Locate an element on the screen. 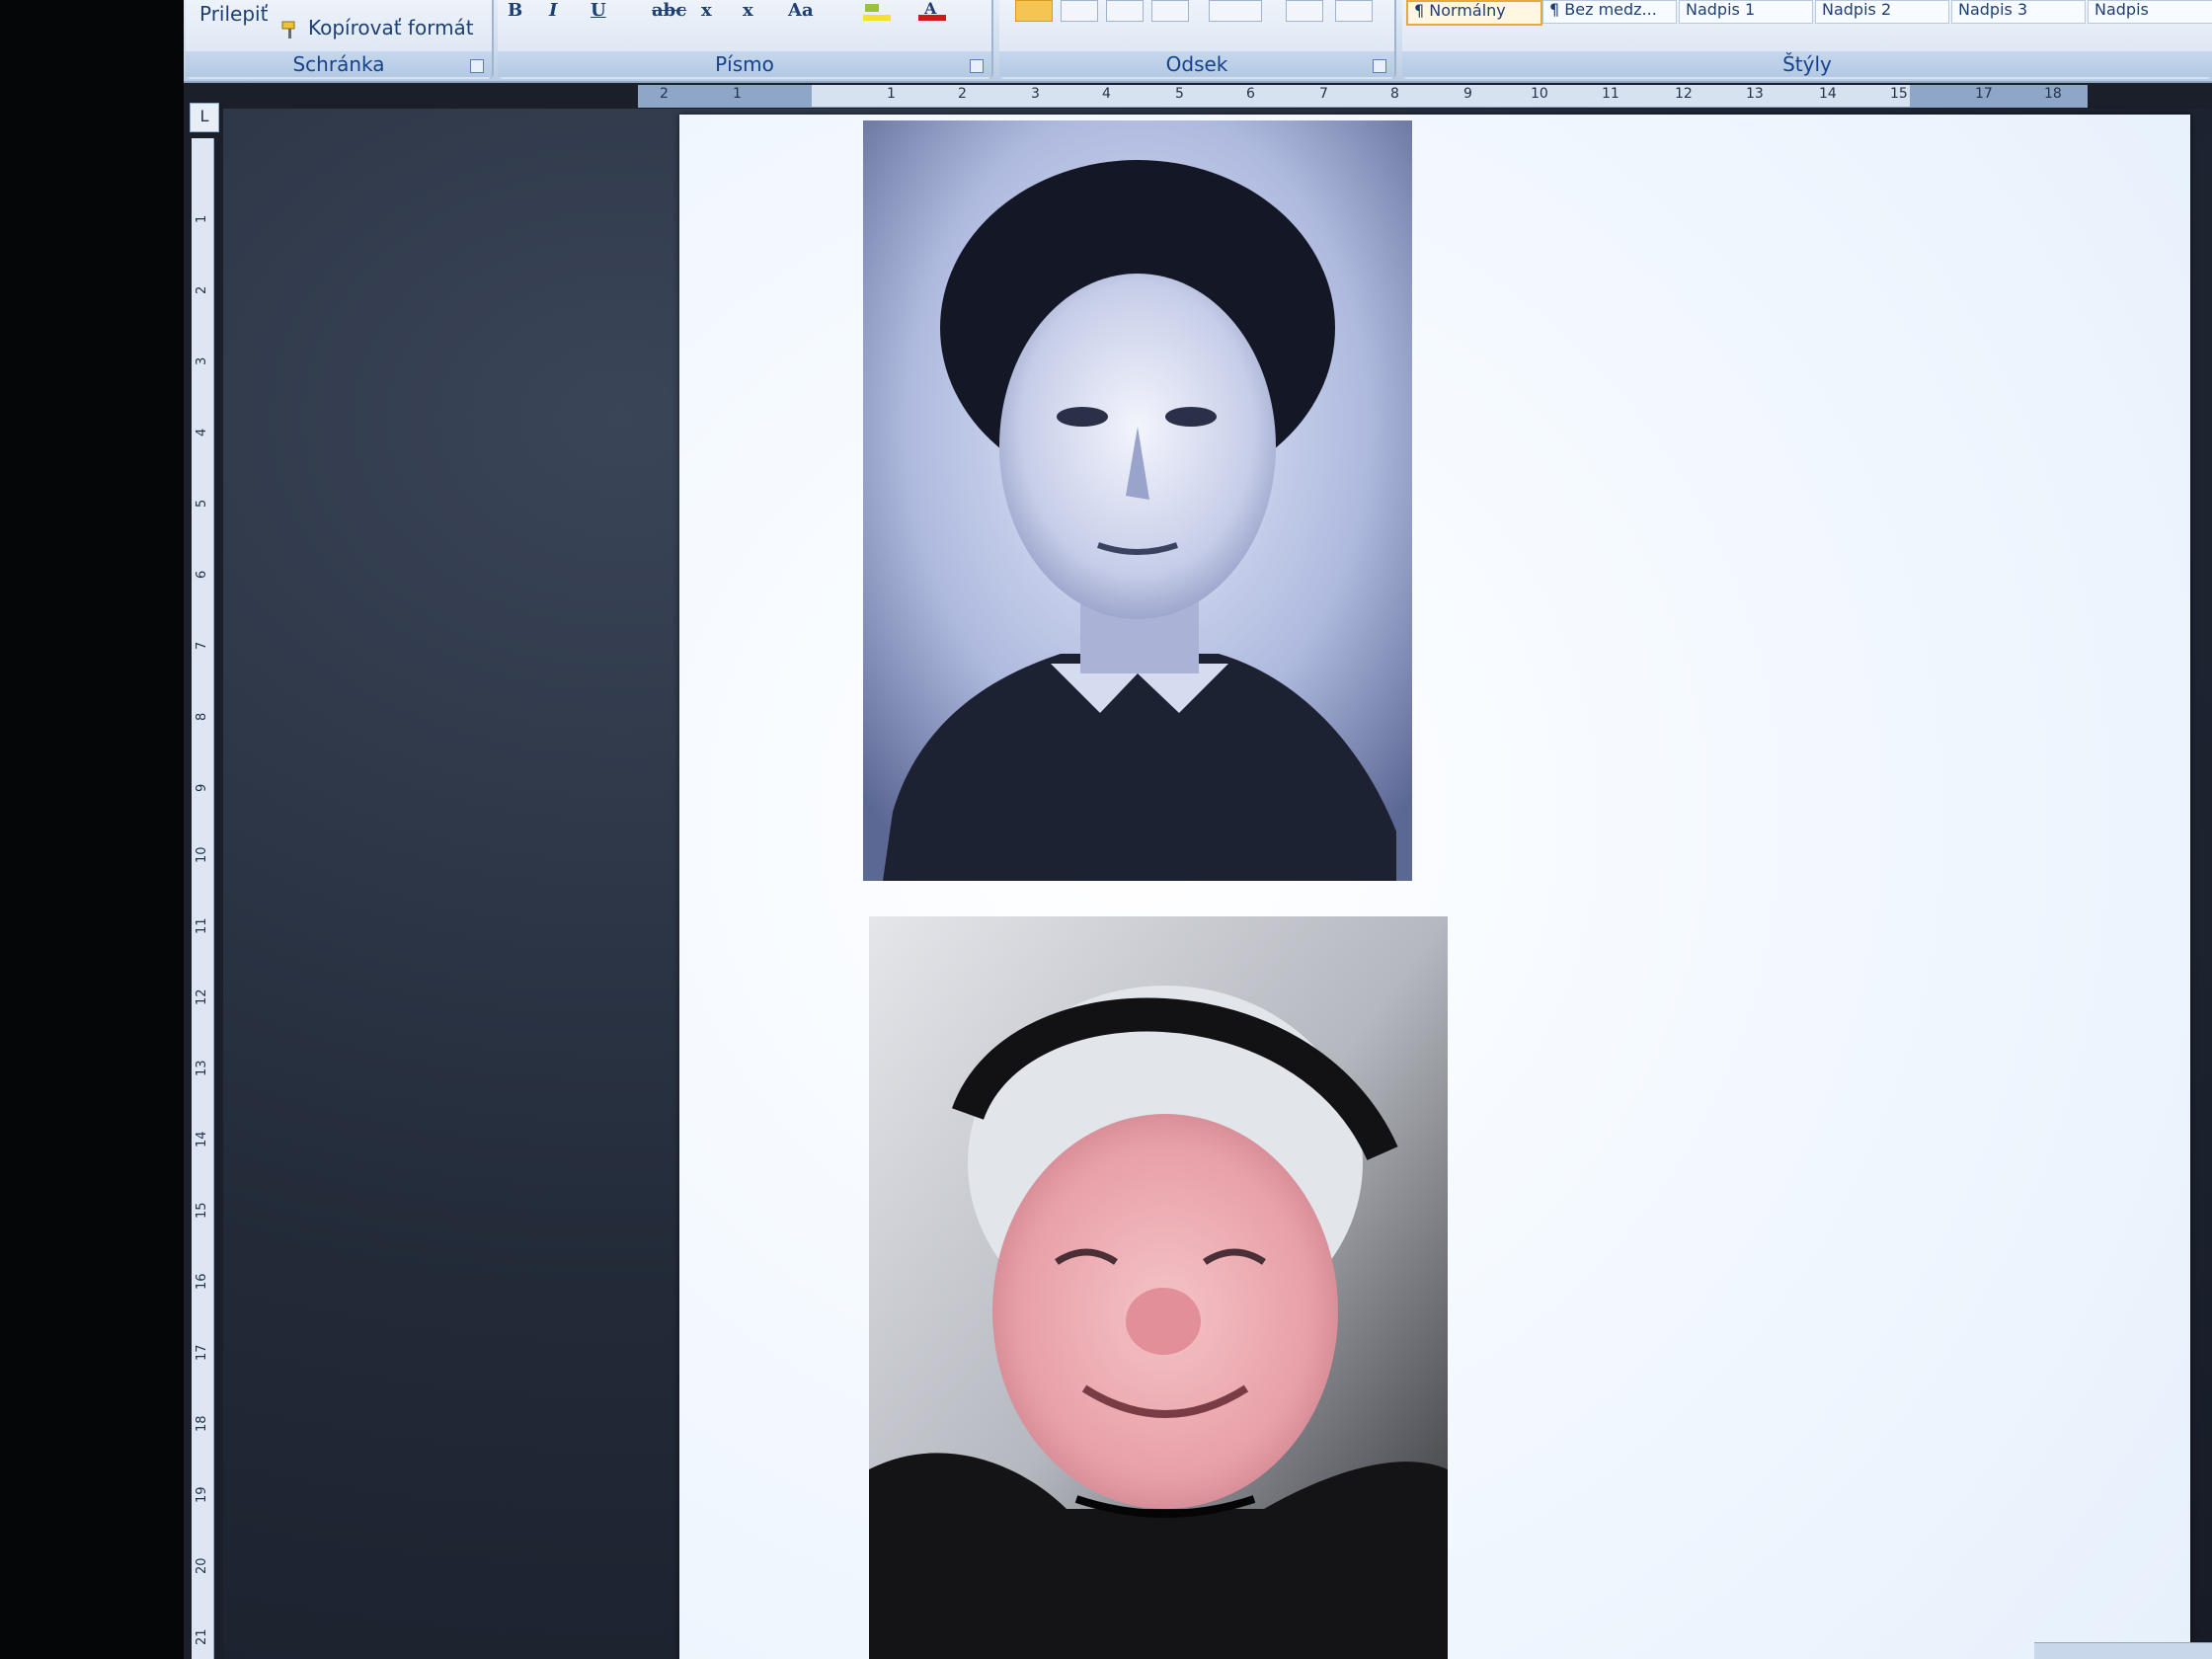 This screenshot has width=2212, height=1659. format-painter-icon is located at coordinates (291, 31).